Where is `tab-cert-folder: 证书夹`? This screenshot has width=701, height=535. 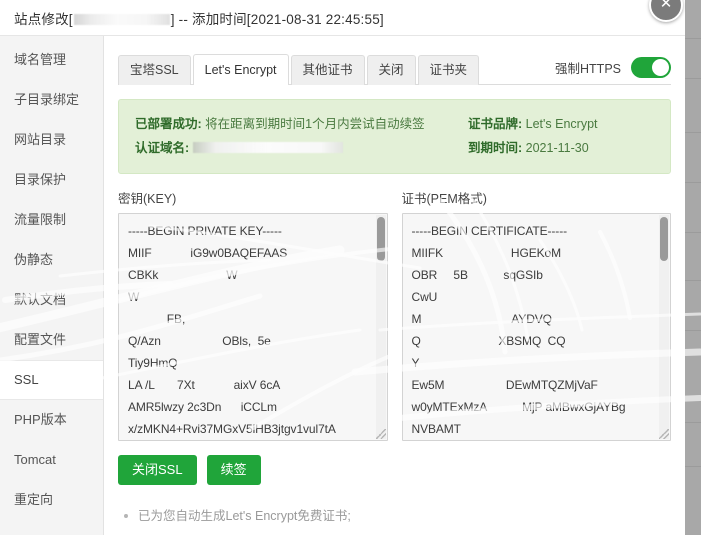 tab-cert-folder: 证书夹 is located at coordinates (448, 70).